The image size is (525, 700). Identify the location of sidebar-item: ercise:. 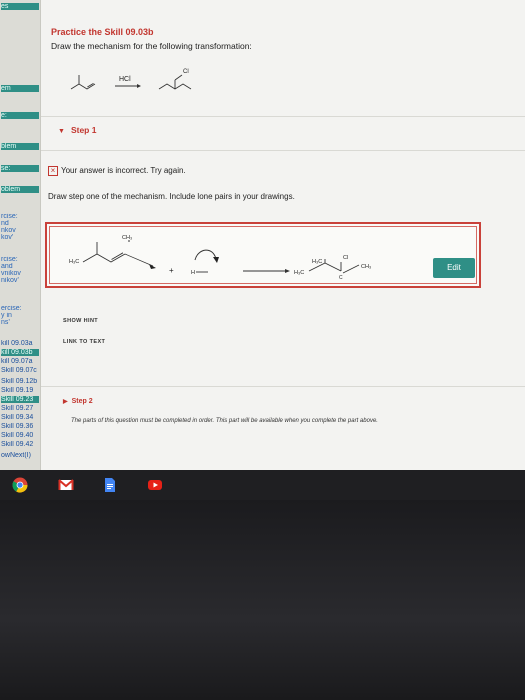
(20, 308).